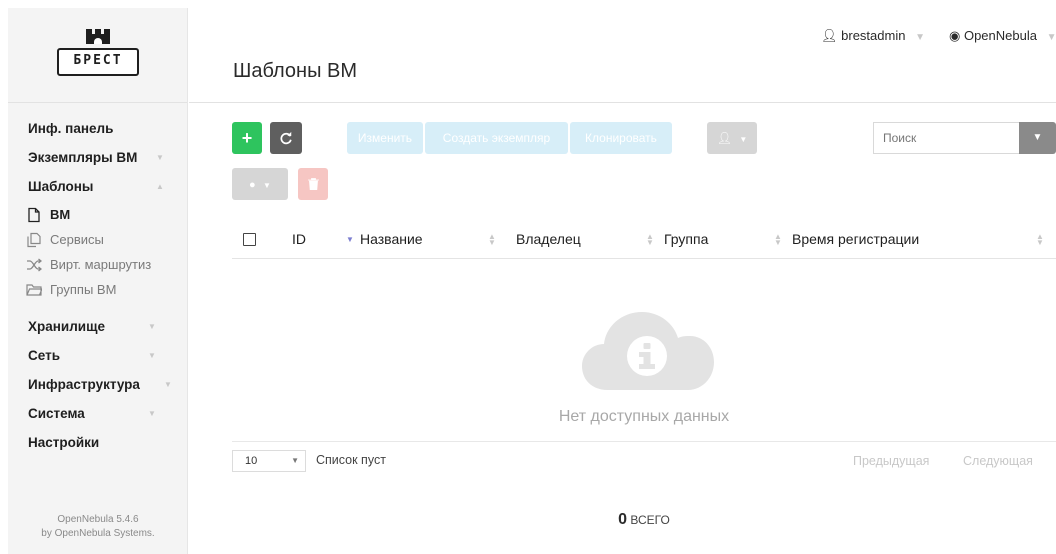  Describe the element at coordinates (385, 138) in the screenshot. I see `edit-button: Изменить` at that location.